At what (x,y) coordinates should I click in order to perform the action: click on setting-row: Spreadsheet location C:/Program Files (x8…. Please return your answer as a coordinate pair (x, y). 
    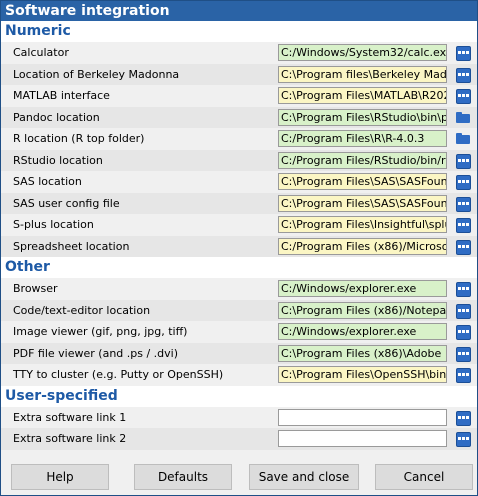
    Looking at the image, I should click on (239, 246).